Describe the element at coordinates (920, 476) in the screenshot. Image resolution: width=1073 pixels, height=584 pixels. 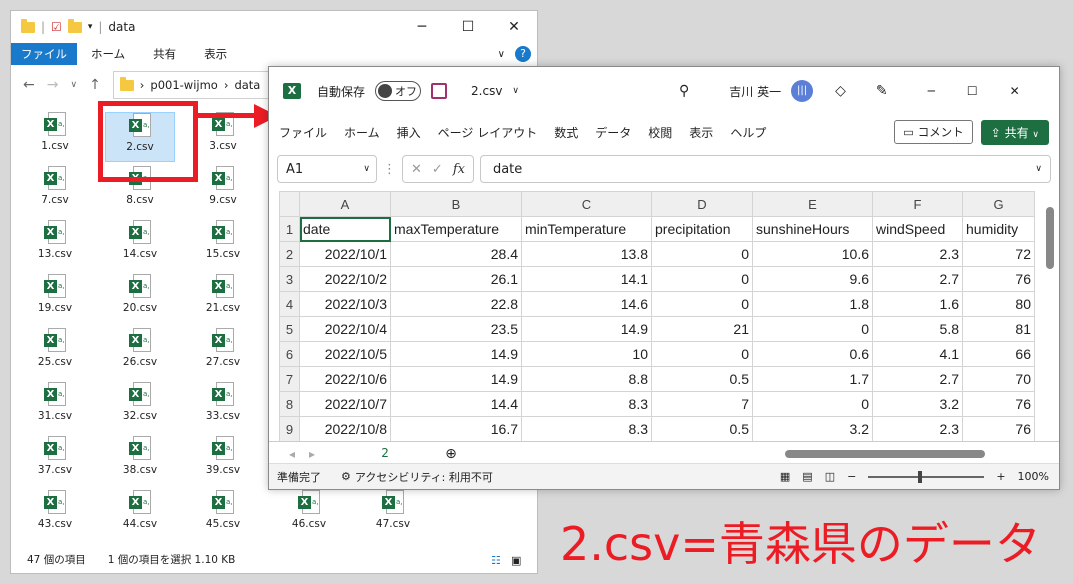
I see `zoom-slider-knob` at that location.